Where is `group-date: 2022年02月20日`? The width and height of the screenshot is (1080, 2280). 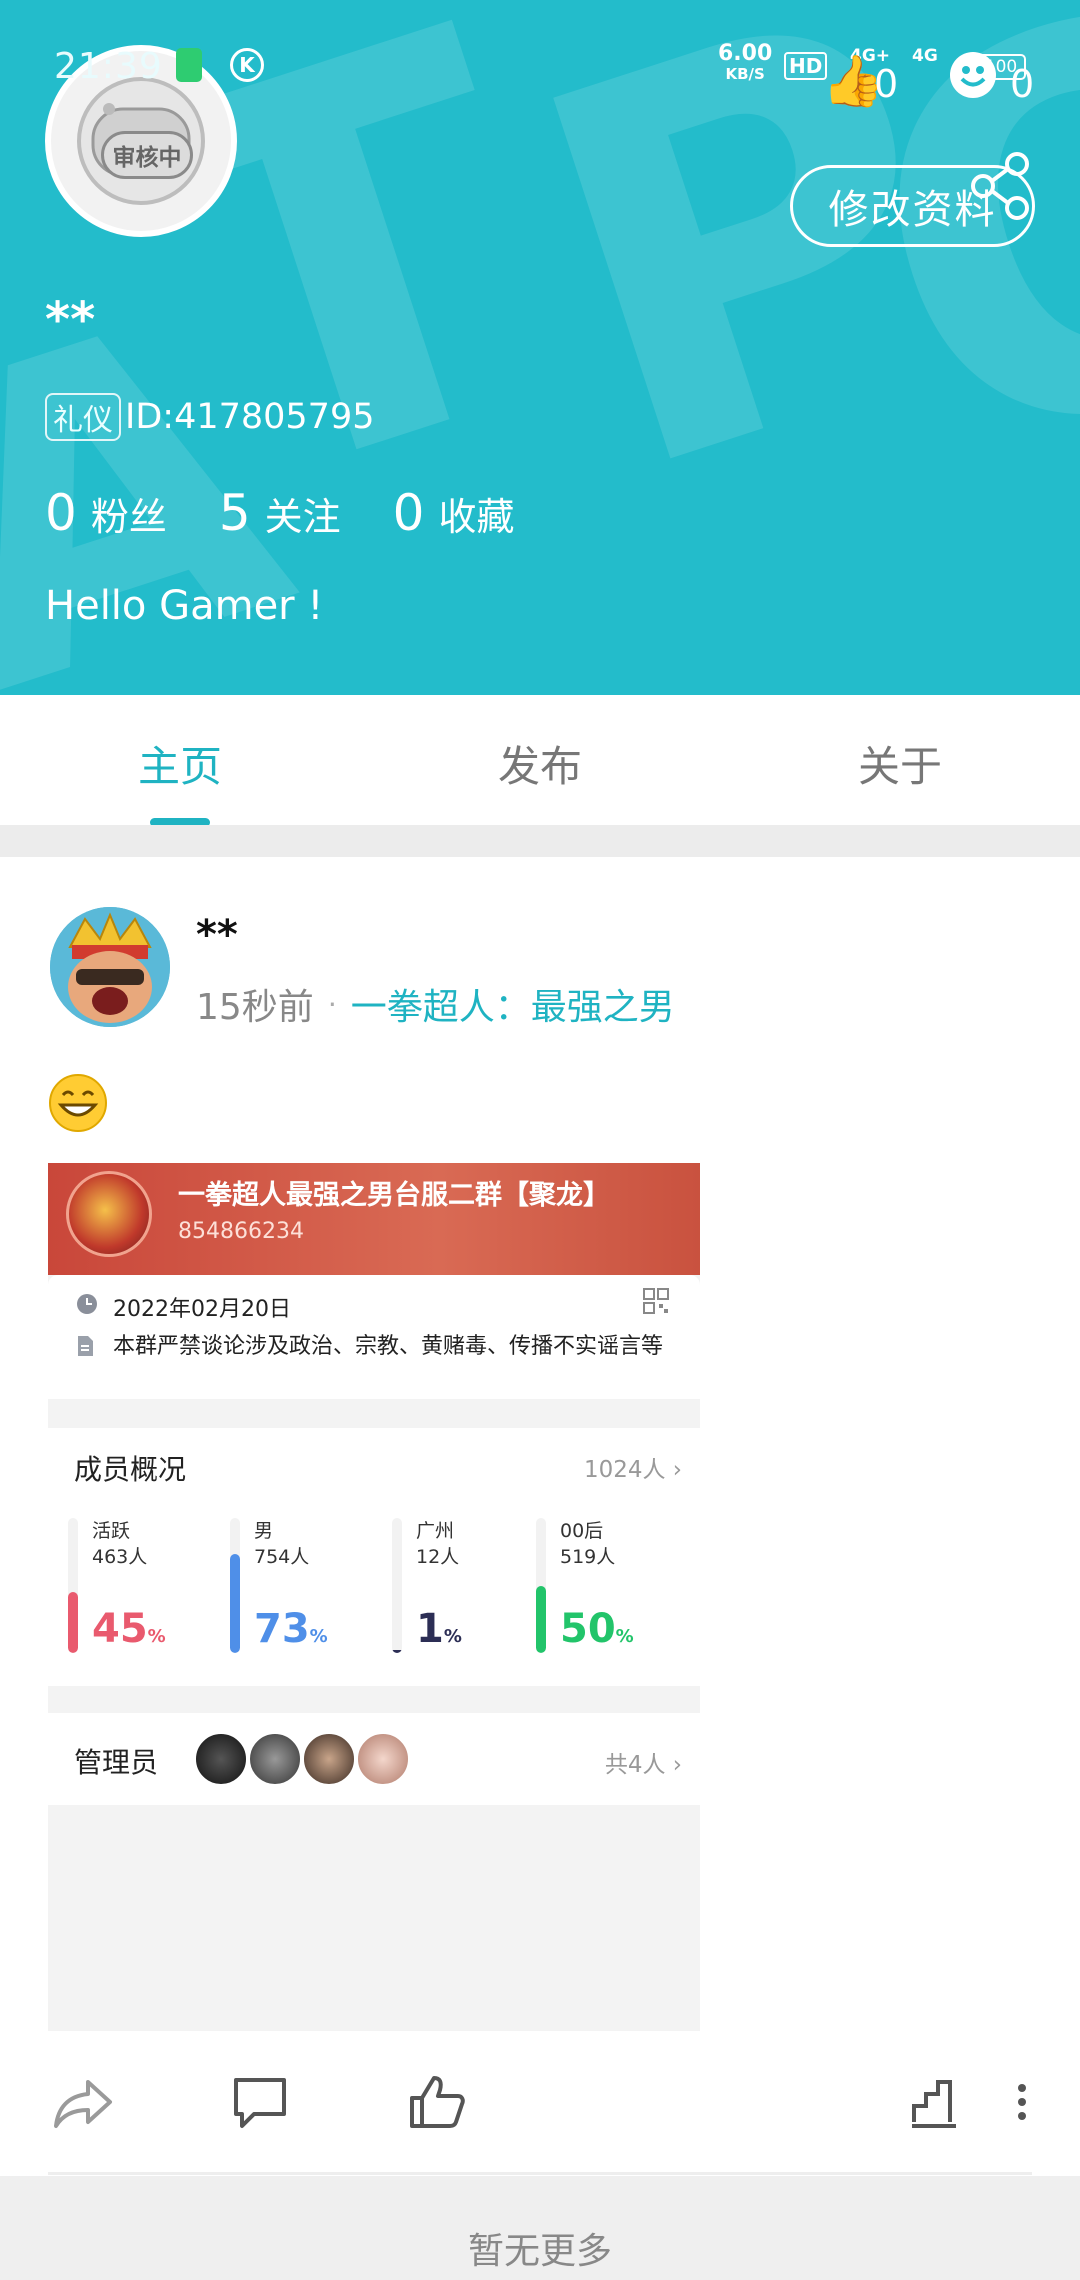 group-date: 2022年02月20日 is located at coordinates (202, 1309).